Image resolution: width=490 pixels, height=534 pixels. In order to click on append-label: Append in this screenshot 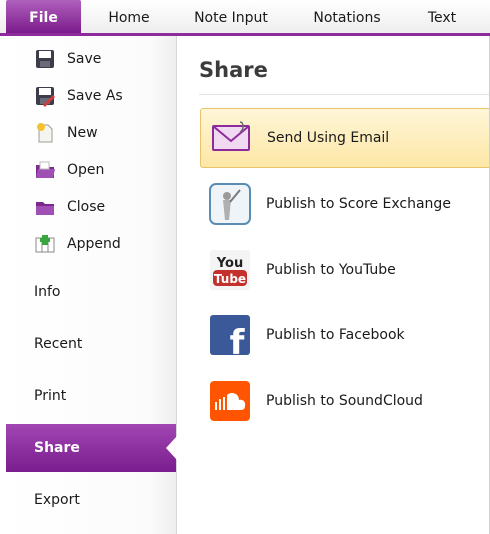, I will do `click(94, 244)`.